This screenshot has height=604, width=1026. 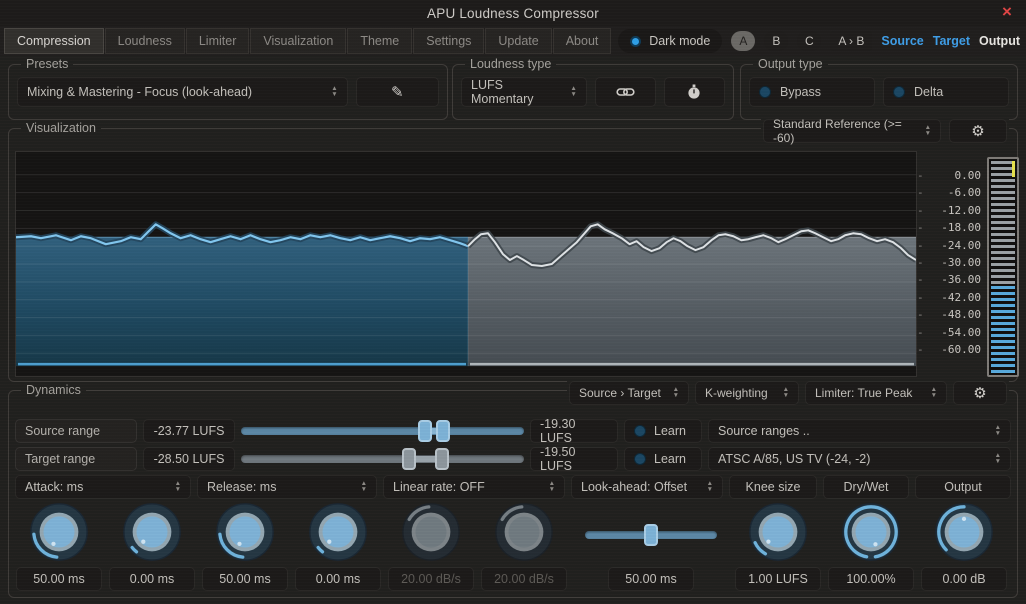 I want to click on linear-rate-up-knob-group: 20.00 dB/s, so click(x=431, y=546).